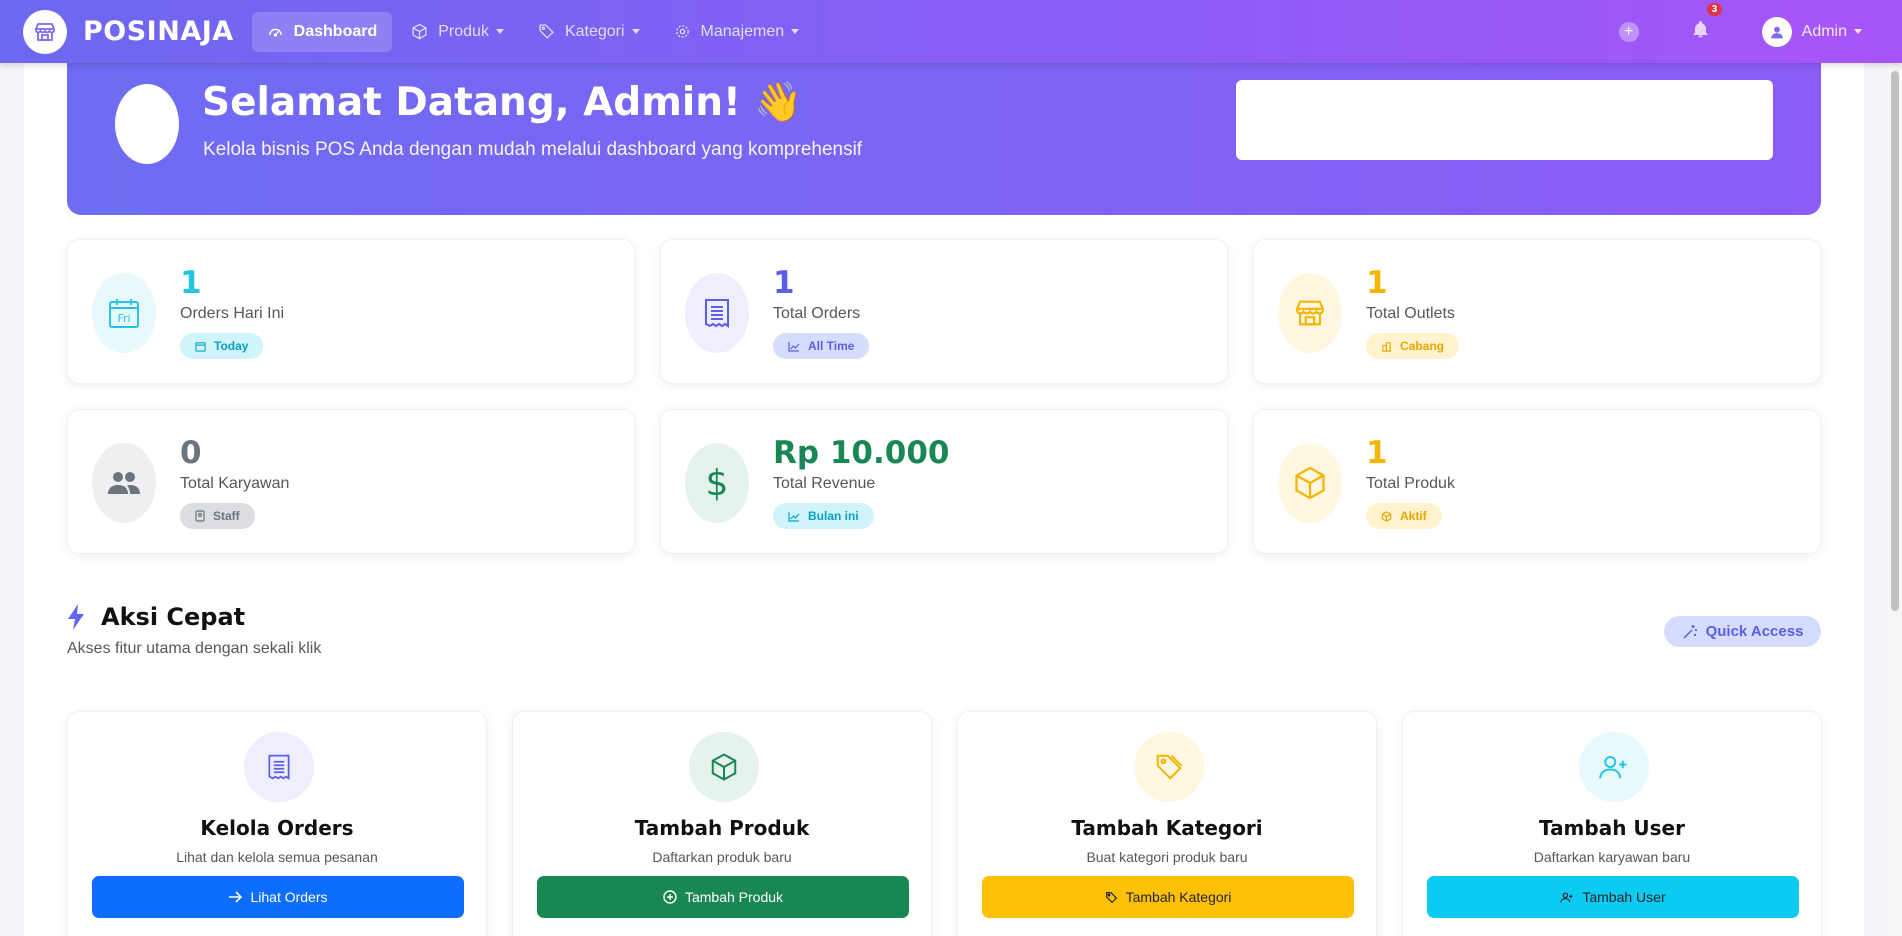 Image resolution: width=1902 pixels, height=936 pixels. What do you see at coordinates (1168, 897) in the screenshot?
I see `tambah-kategori-button: Tambah Kategori` at bounding box center [1168, 897].